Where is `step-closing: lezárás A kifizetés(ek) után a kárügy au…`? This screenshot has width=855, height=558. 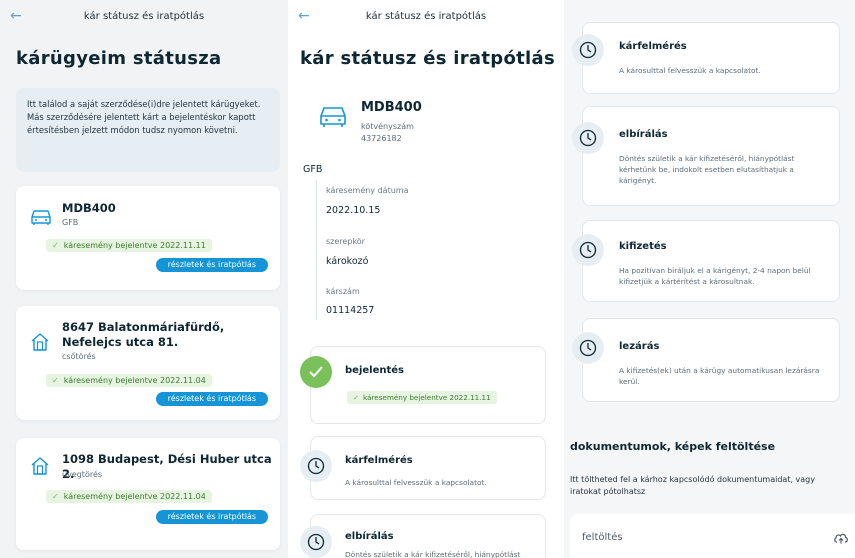
step-closing: lezárás A kifizetés(ek) után a kárügy au… is located at coordinates (711, 360).